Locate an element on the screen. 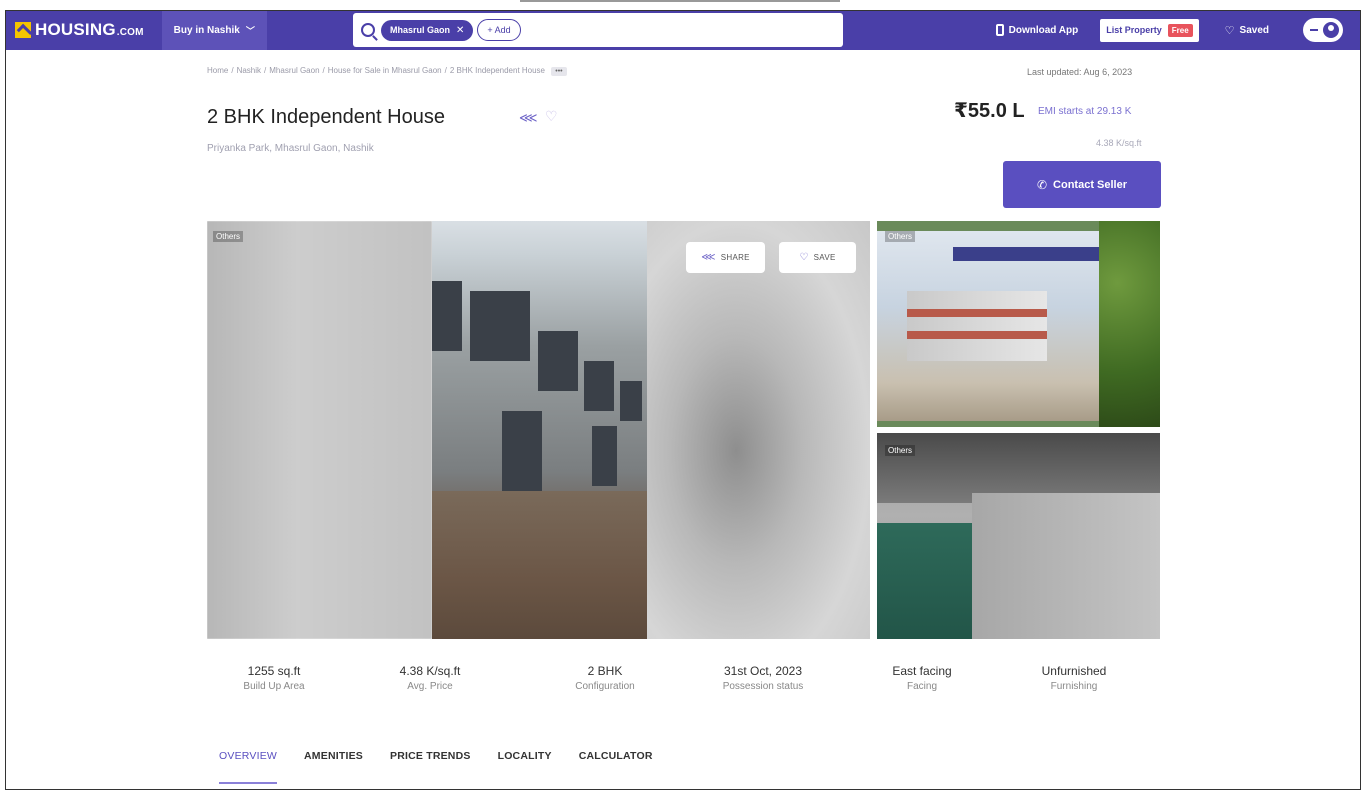  gallery-photo-center is located at coordinates (539, 430).